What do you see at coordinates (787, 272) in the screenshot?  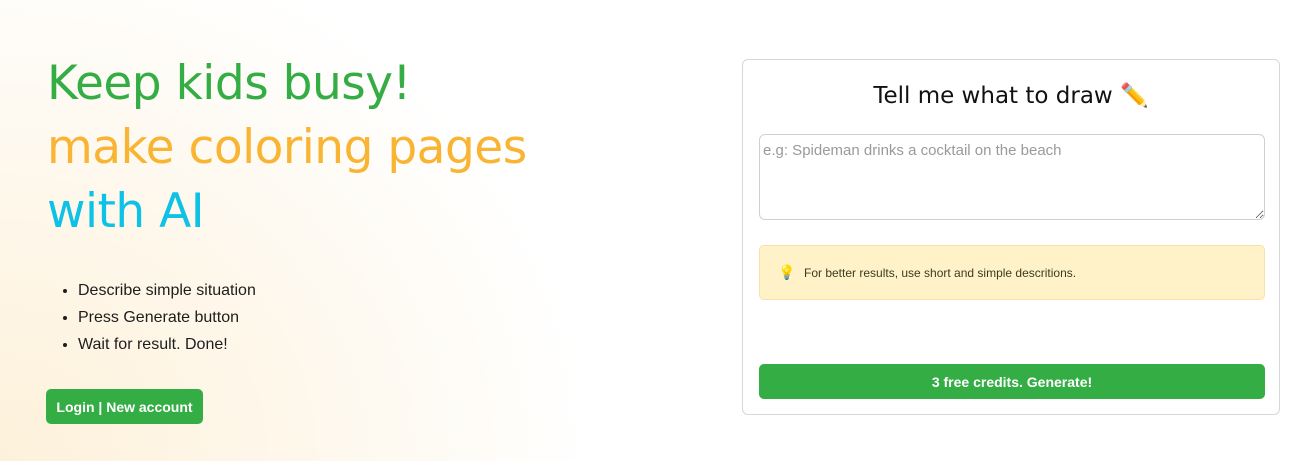 I see `lightbulb-icon: 💡` at bounding box center [787, 272].